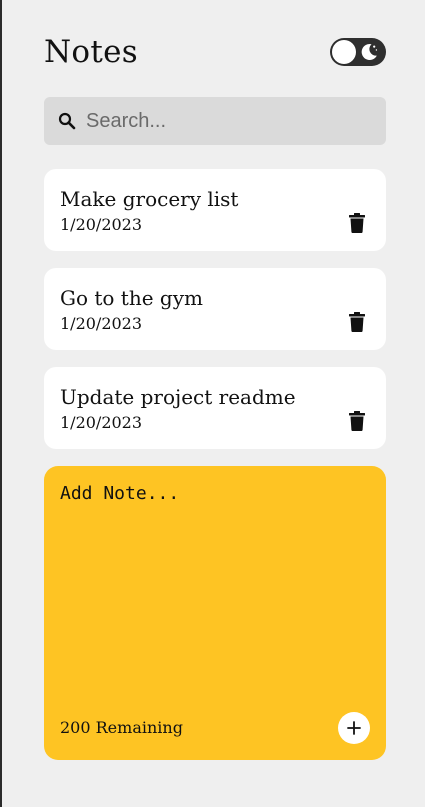 The image size is (425, 807). What do you see at coordinates (215, 309) in the screenshot?
I see `note-card: Go to the gym 1/20/2023` at bounding box center [215, 309].